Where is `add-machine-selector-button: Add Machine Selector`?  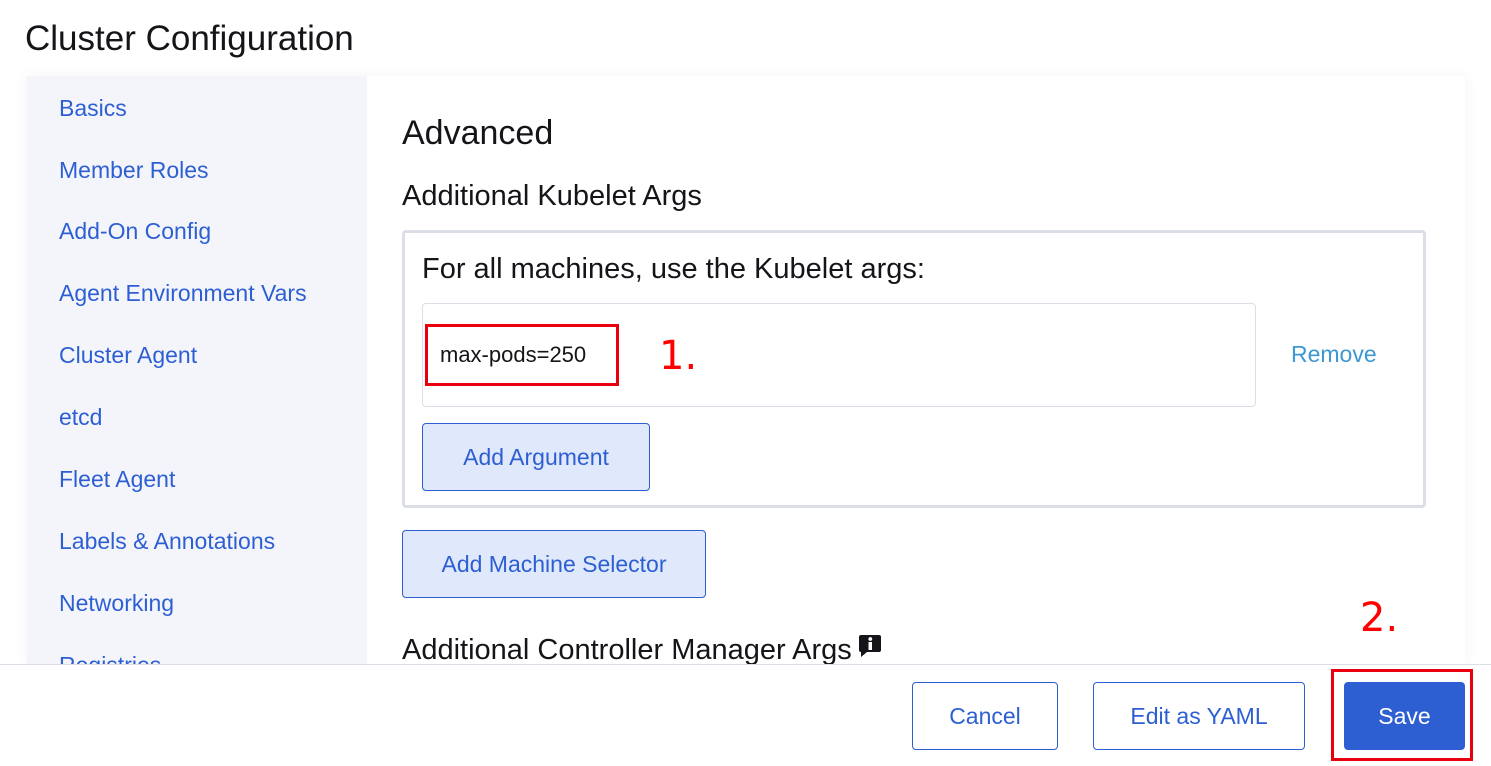
add-machine-selector-button: Add Machine Selector is located at coordinates (554, 564).